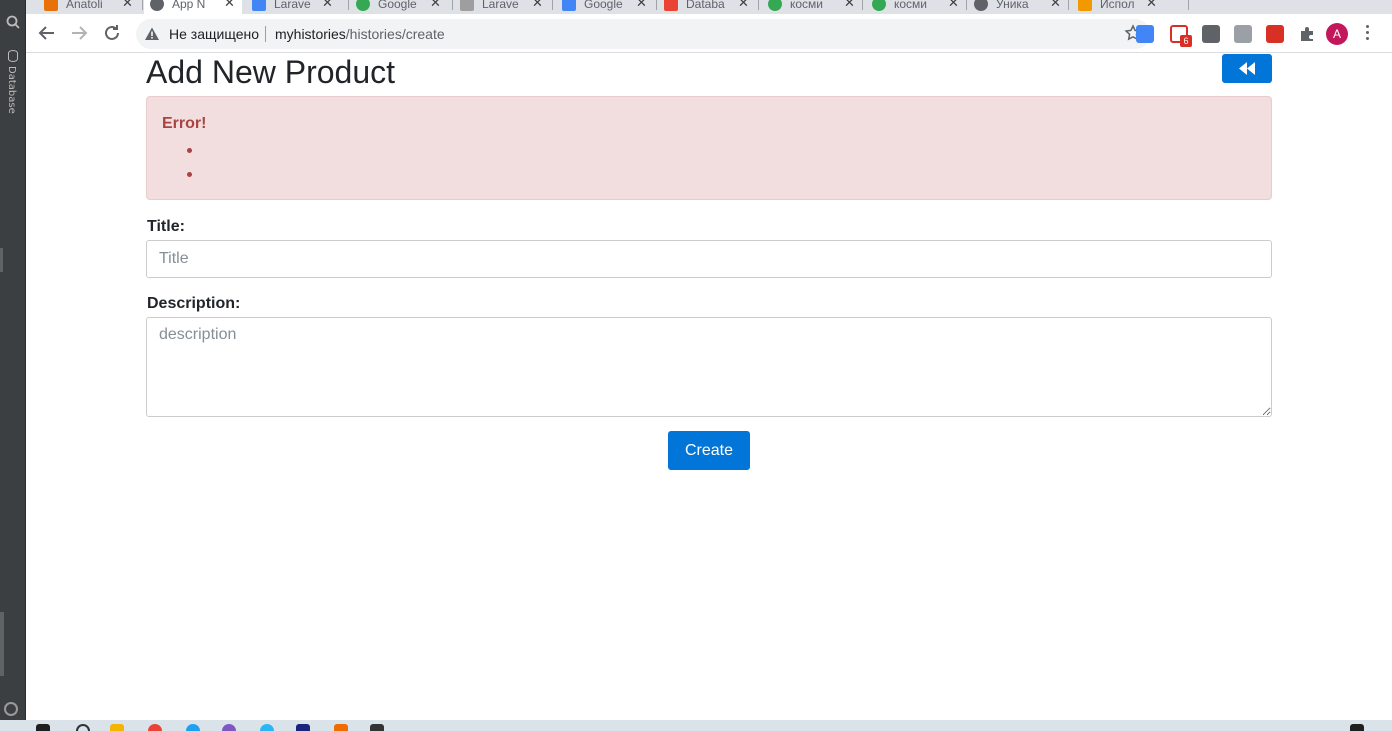 The image size is (1392, 731). I want to click on browser-tab-label: Databa, so click(705, 5).